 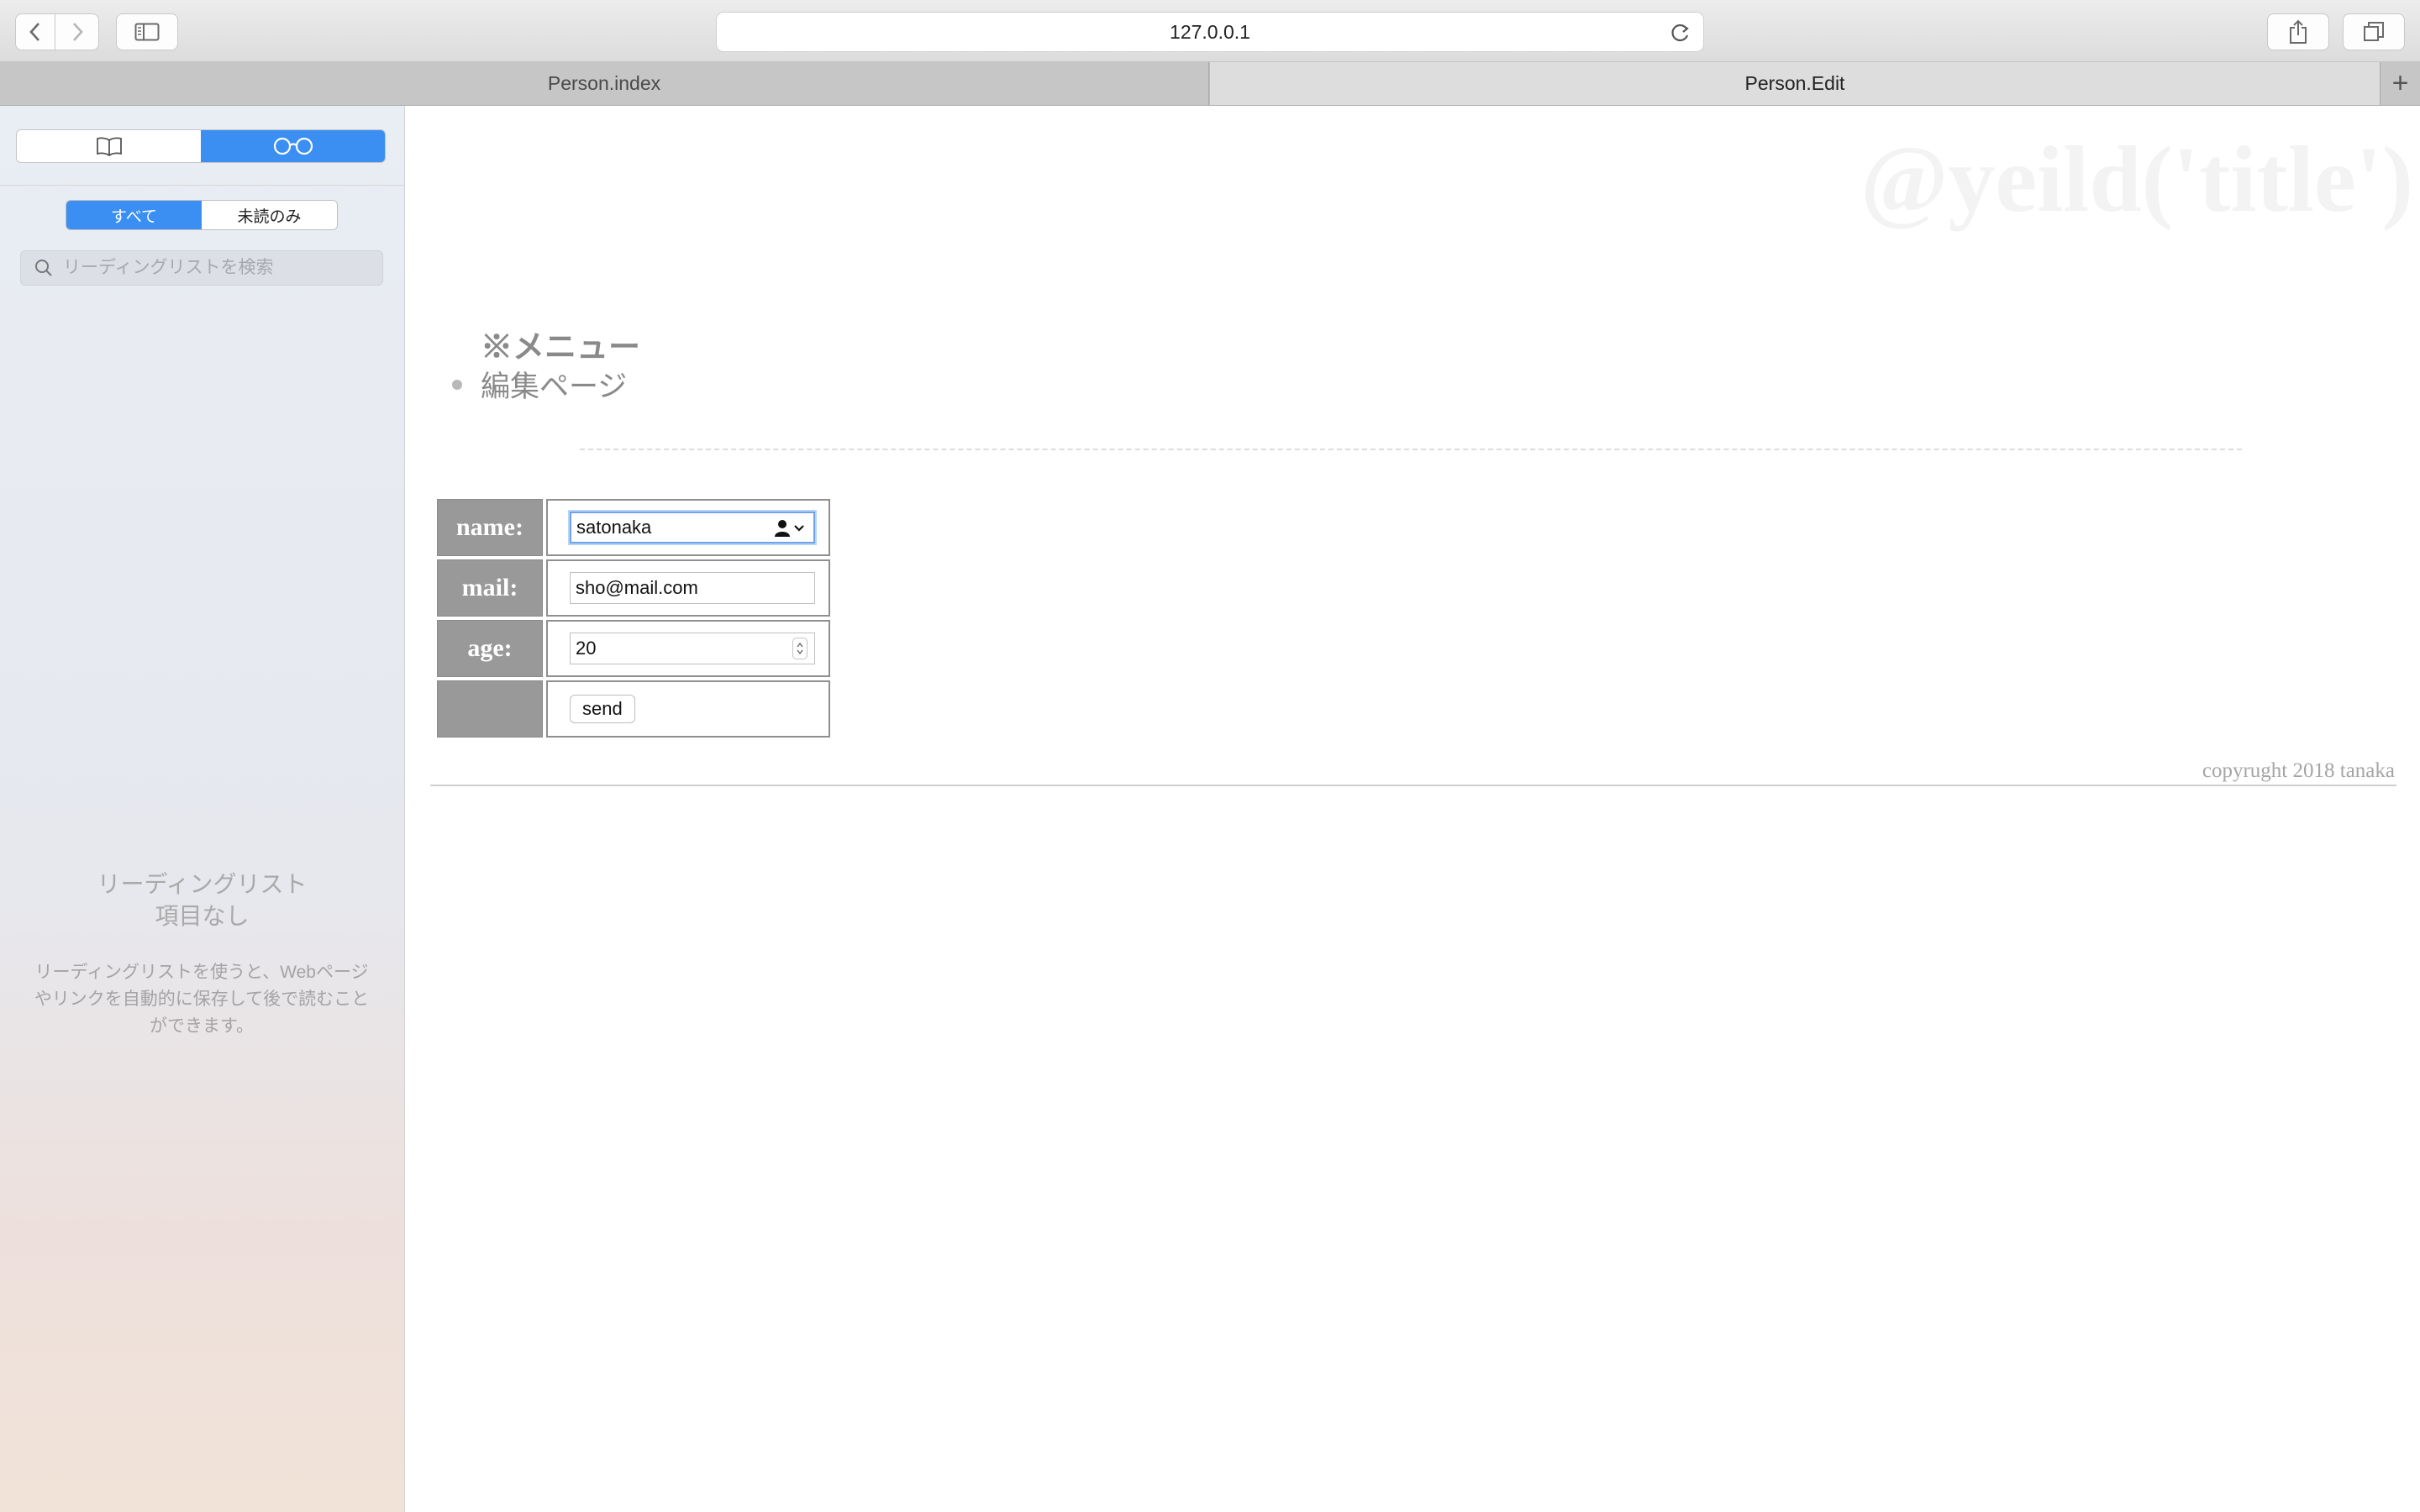 I want to click on divider, so click(x=202, y=185).